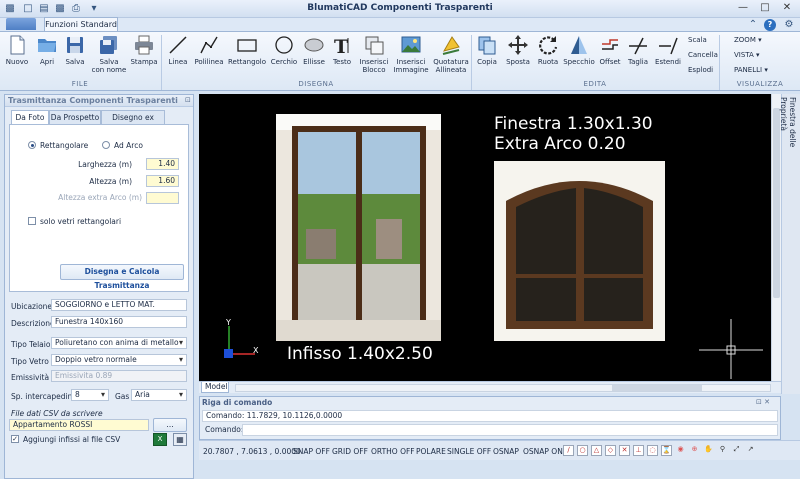 The image size is (800, 479). What do you see at coordinates (694, 450) in the screenshot?
I see `snap-insert-icon: ⊕` at bounding box center [694, 450].